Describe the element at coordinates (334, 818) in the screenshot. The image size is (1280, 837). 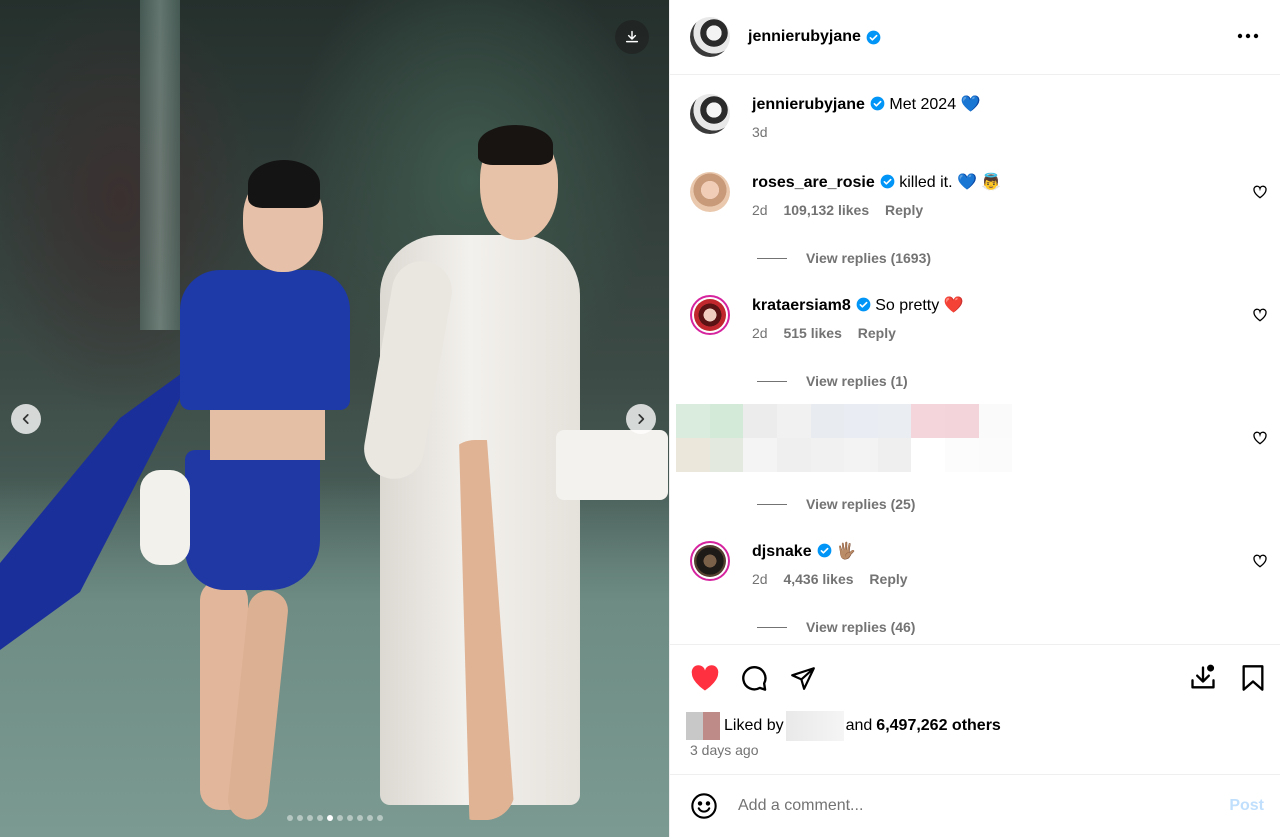
I see `slide-indicator` at that location.